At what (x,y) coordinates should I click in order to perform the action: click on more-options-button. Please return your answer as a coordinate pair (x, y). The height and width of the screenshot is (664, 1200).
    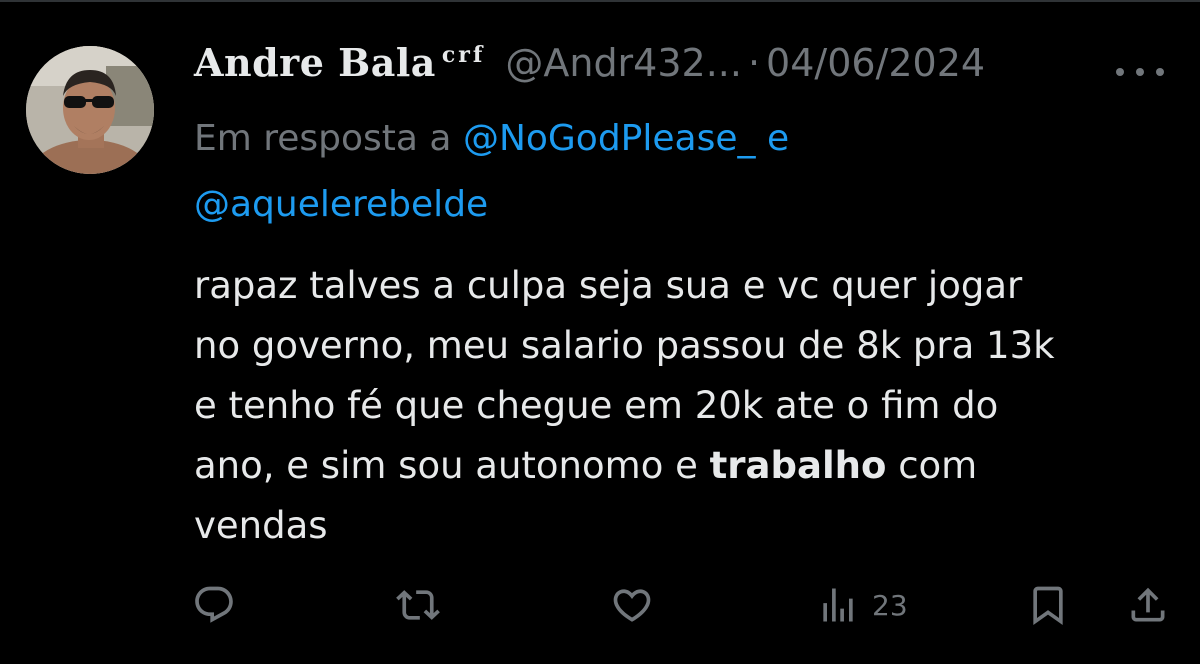
    Looking at the image, I should click on (1140, 72).